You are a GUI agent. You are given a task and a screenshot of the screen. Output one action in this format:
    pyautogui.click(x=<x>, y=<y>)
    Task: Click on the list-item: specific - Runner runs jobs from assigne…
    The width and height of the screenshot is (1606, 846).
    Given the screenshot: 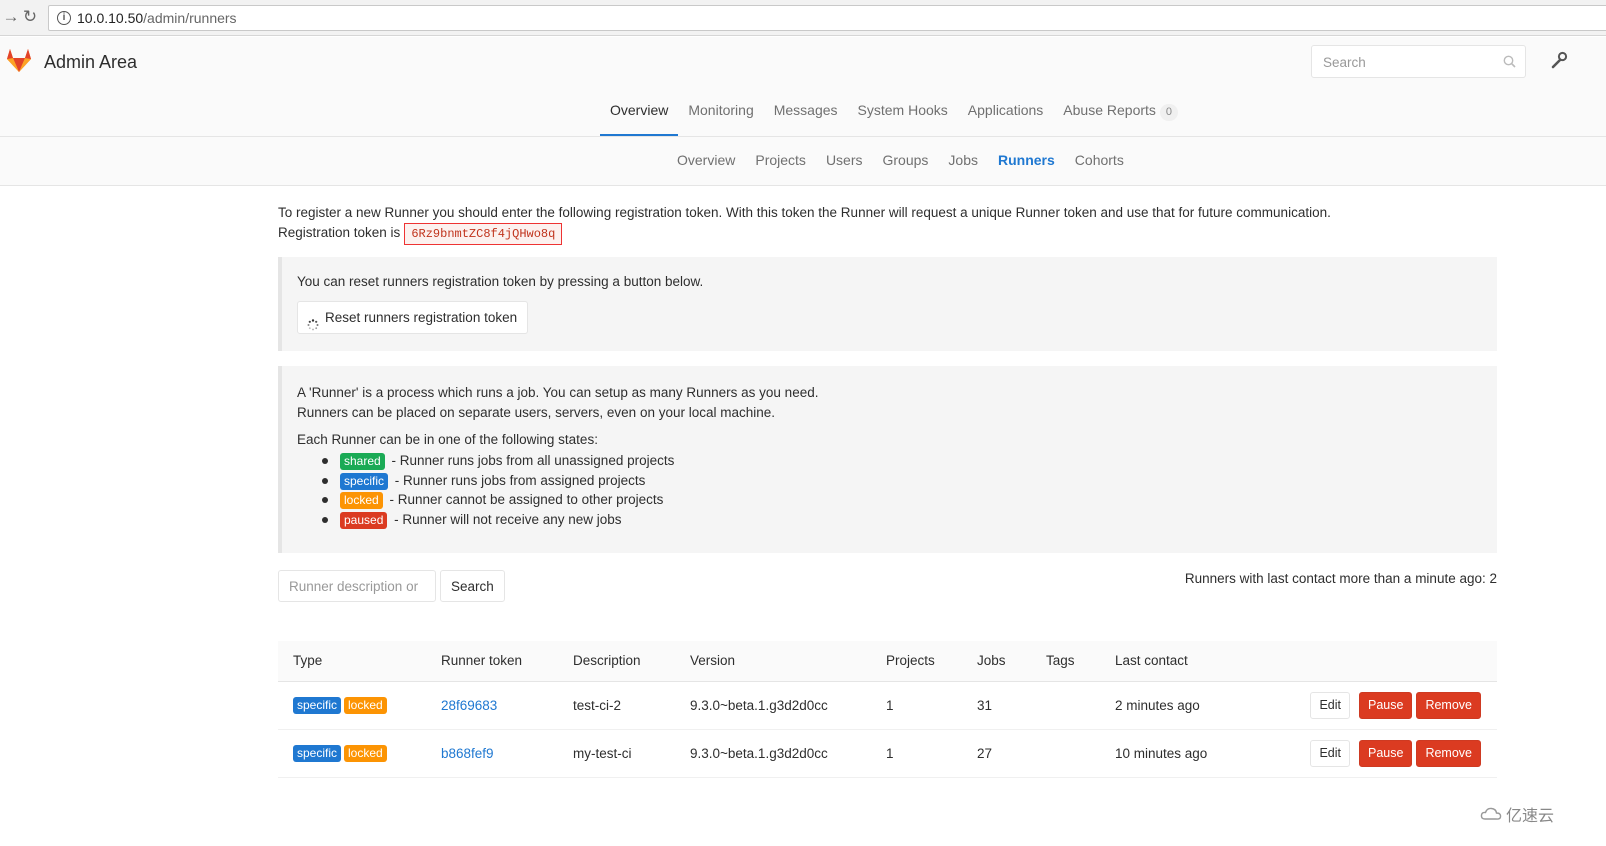 What is the action you would take?
    pyautogui.click(x=498, y=481)
    